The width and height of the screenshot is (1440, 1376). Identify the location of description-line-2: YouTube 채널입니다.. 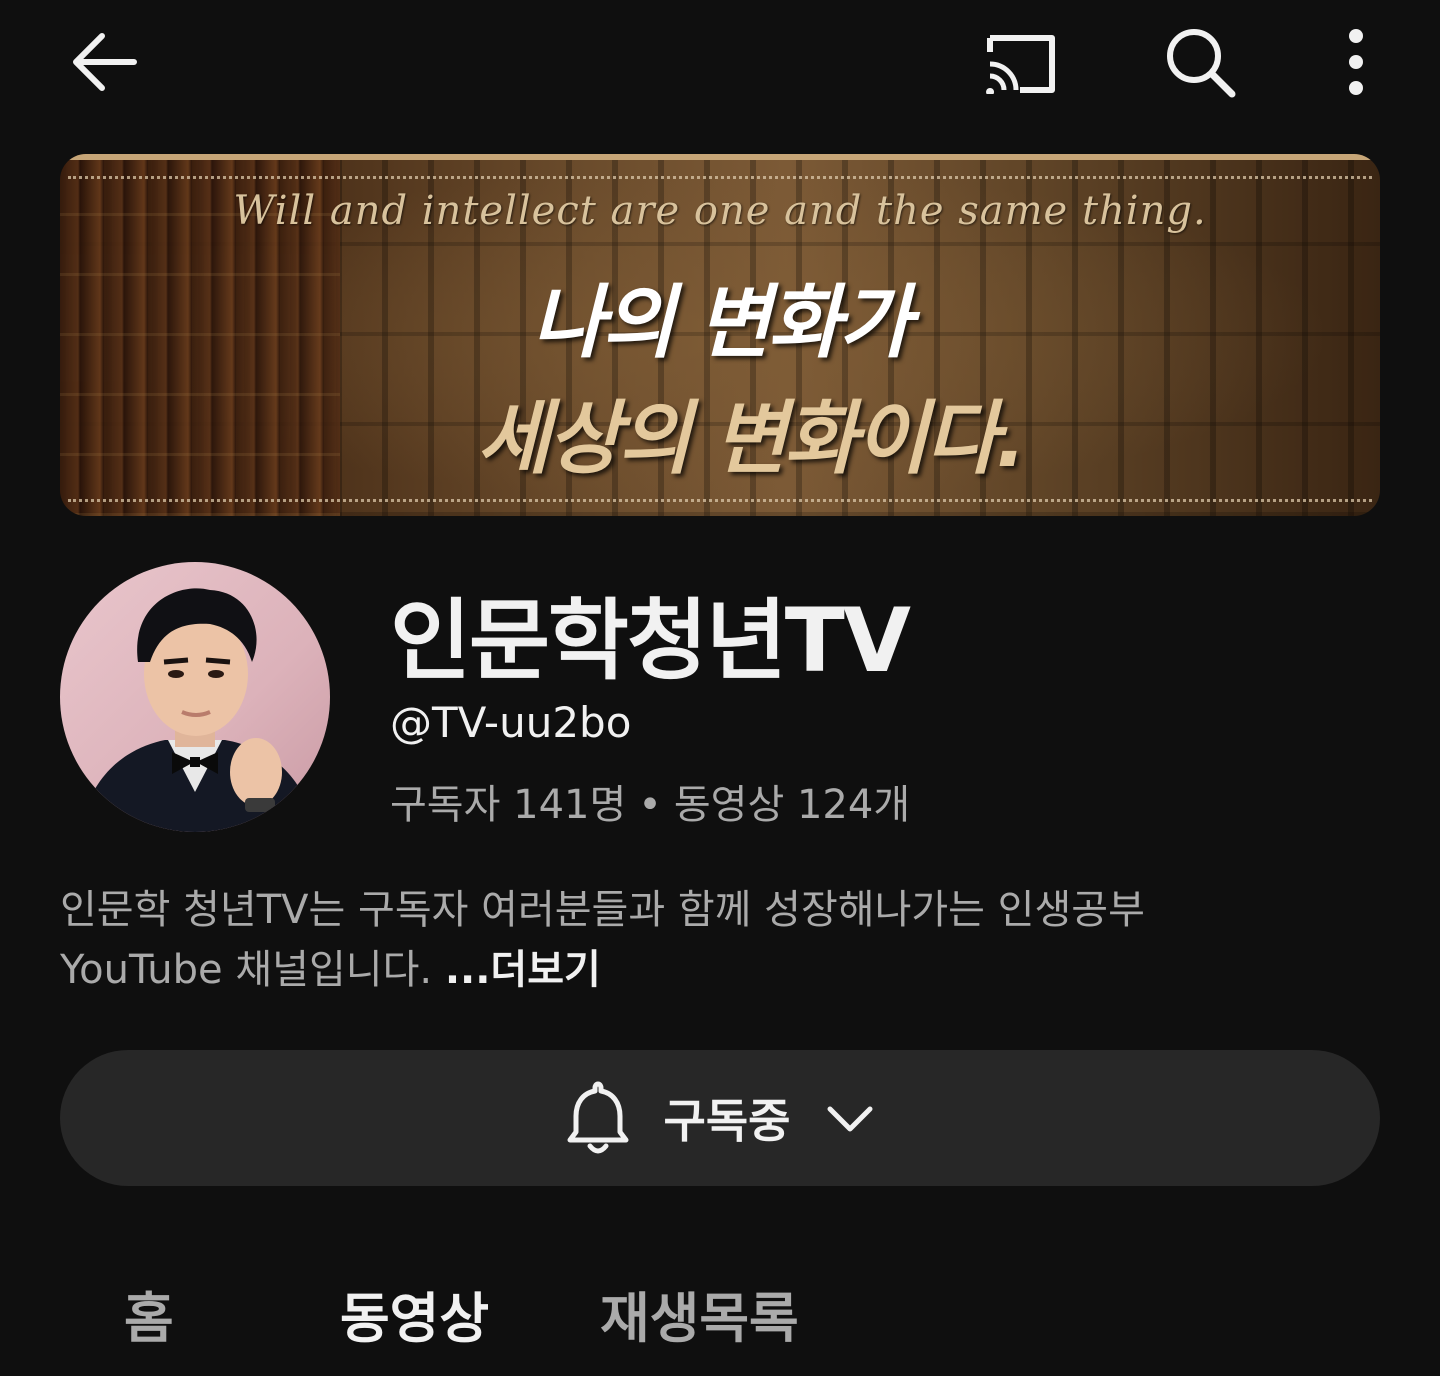
(252, 970).